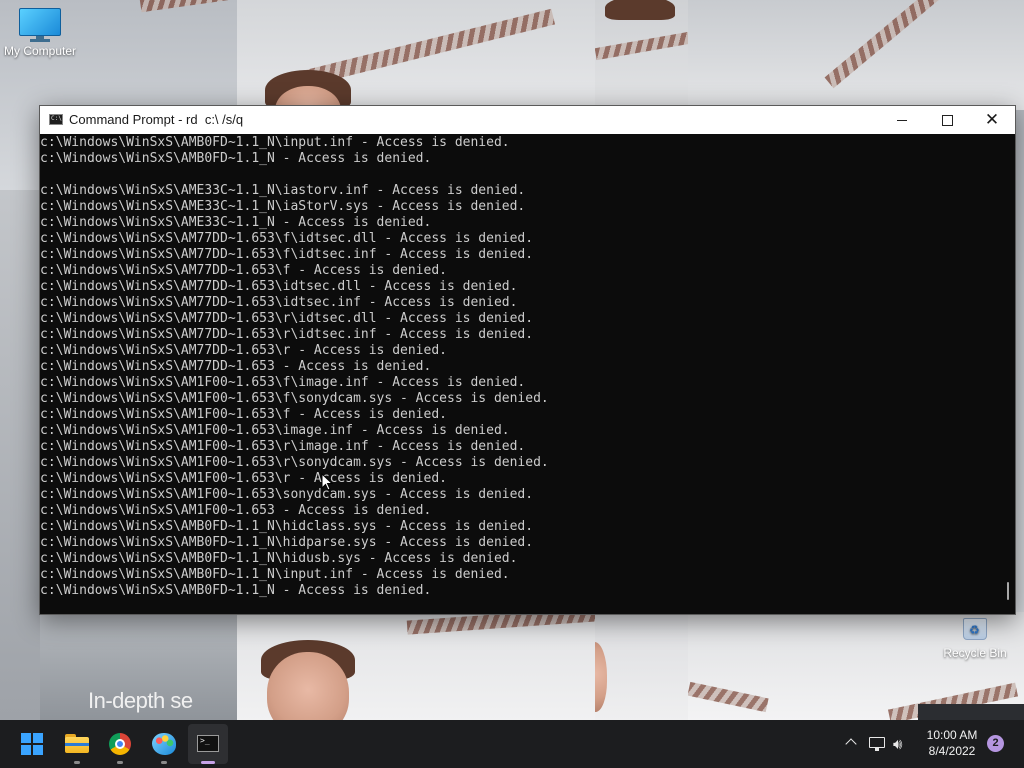 The height and width of the screenshot is (768, 1024). Describe the element at coordinates (156, 119) in the screenshot. I see `window-title: Command Prompt - rd c:\ /s/q` at that location.